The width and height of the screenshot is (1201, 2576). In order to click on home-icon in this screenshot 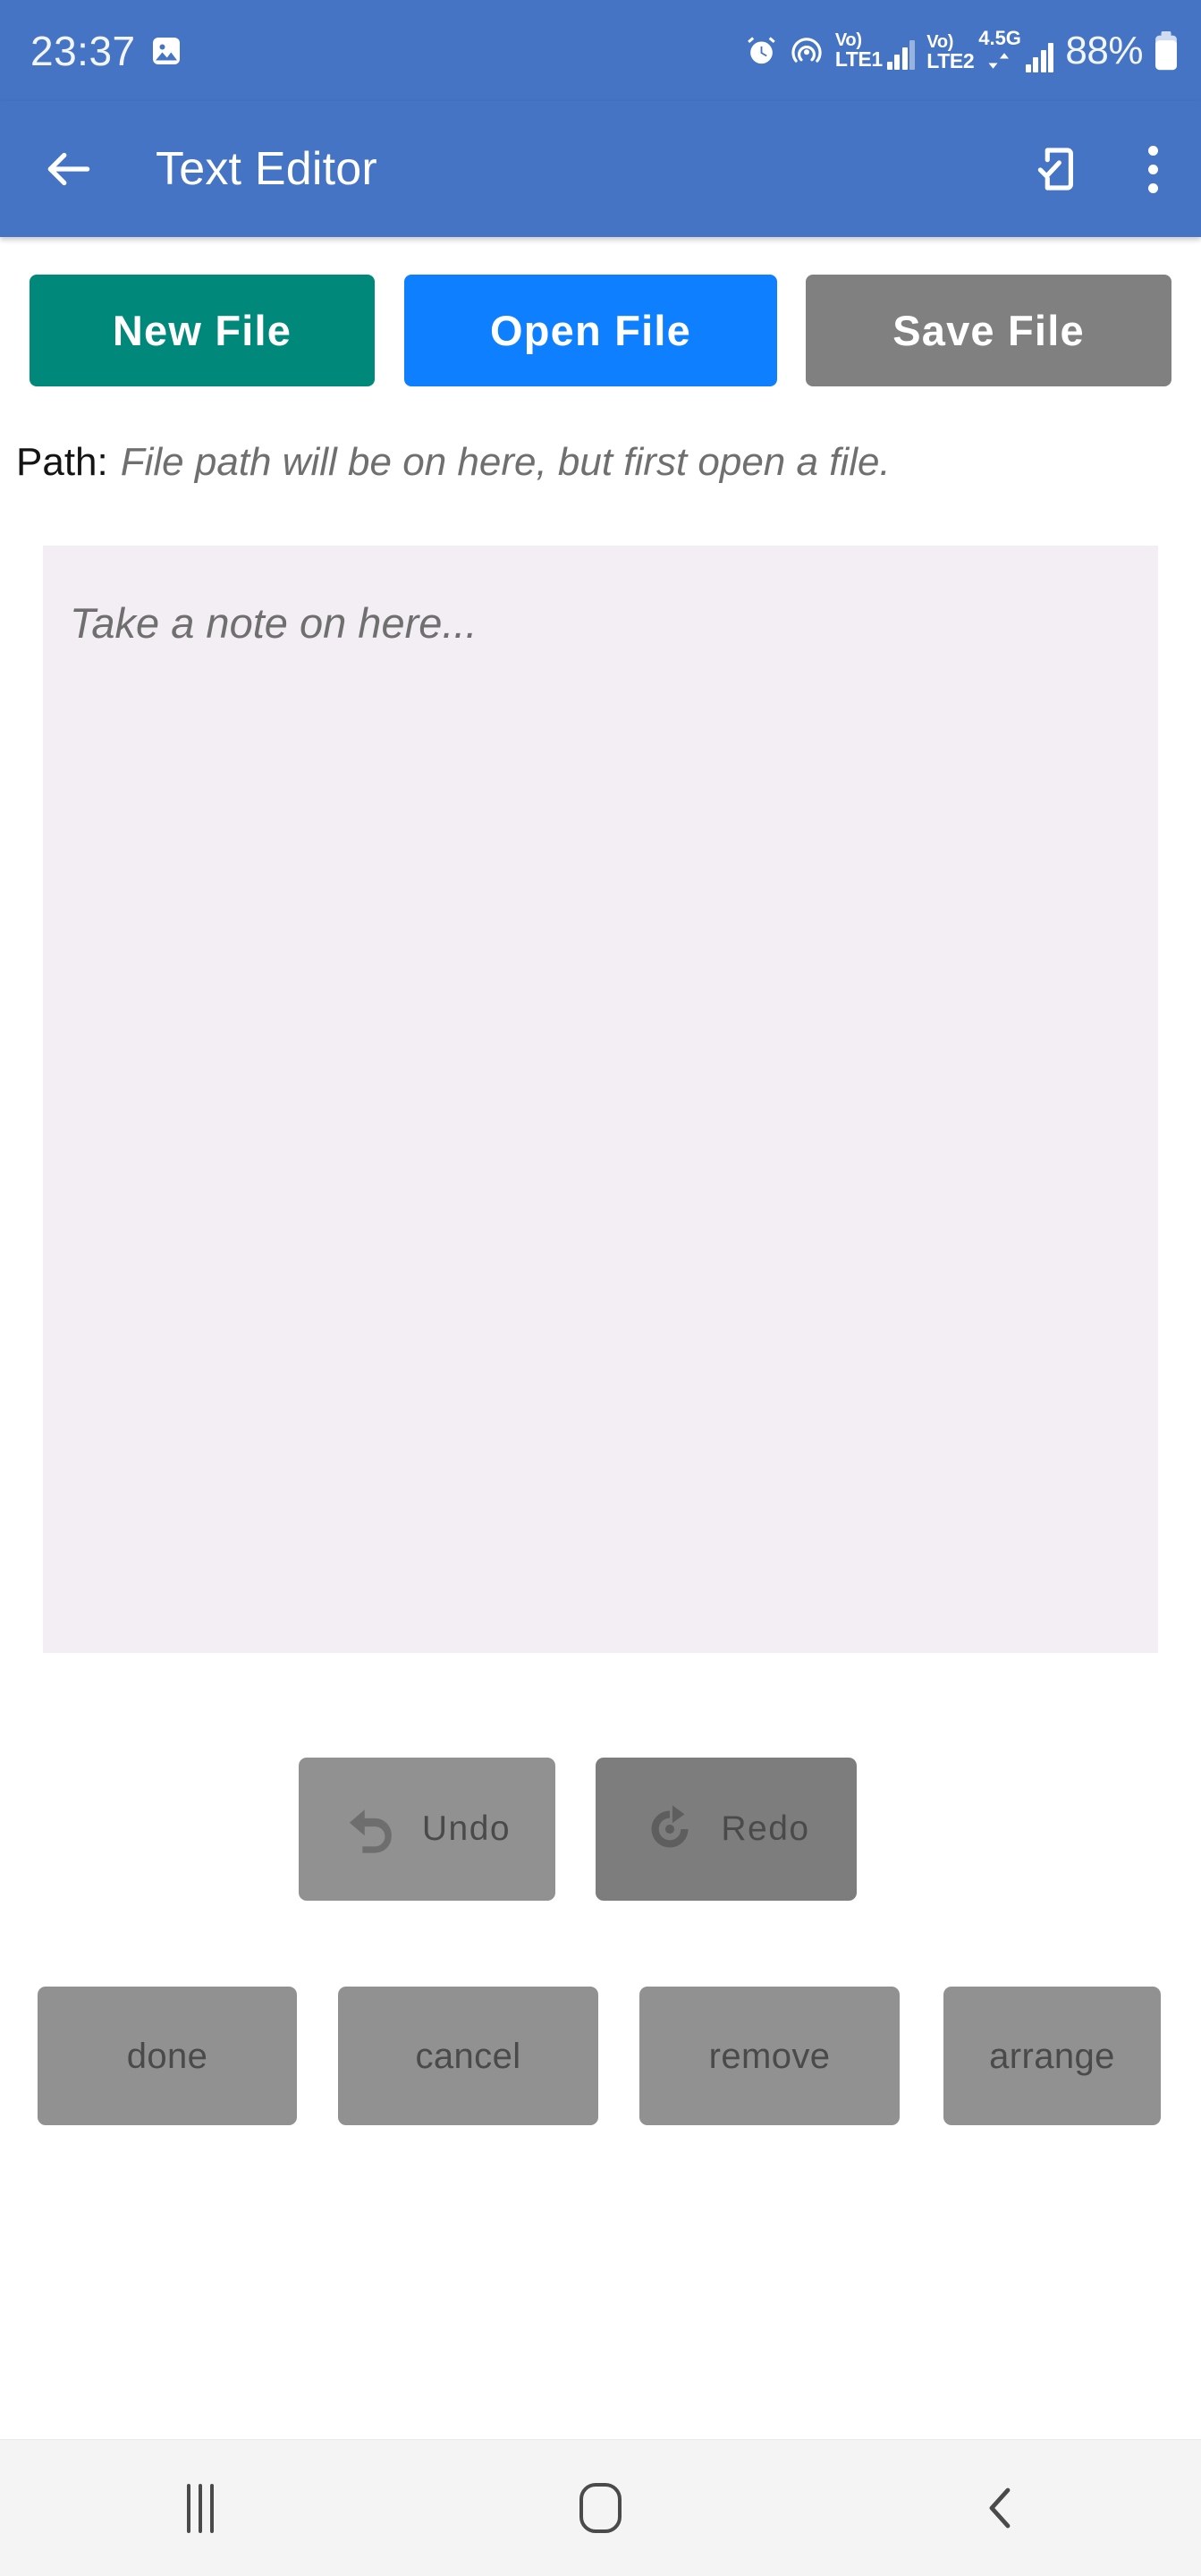, I will do `click(600, 2508)`.